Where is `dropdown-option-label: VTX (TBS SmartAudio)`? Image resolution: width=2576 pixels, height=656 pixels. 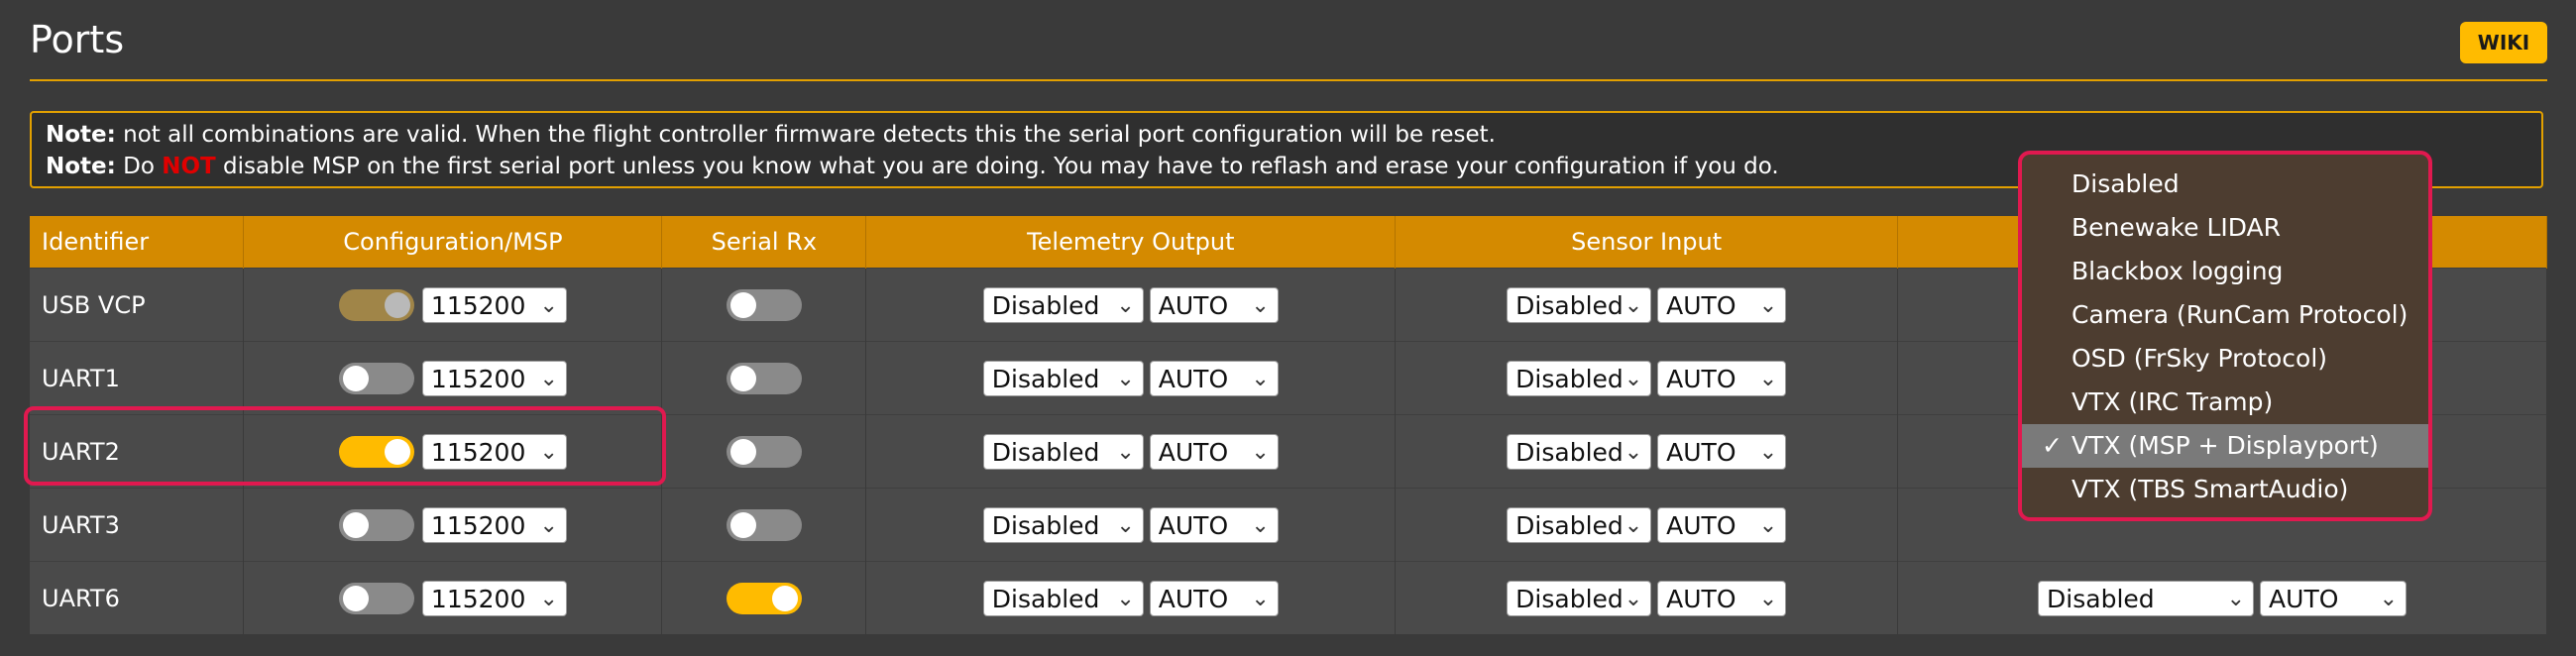
dropdown-option-label: VTX (TBS SmartAudio) is located at coordinates (2210, 489).